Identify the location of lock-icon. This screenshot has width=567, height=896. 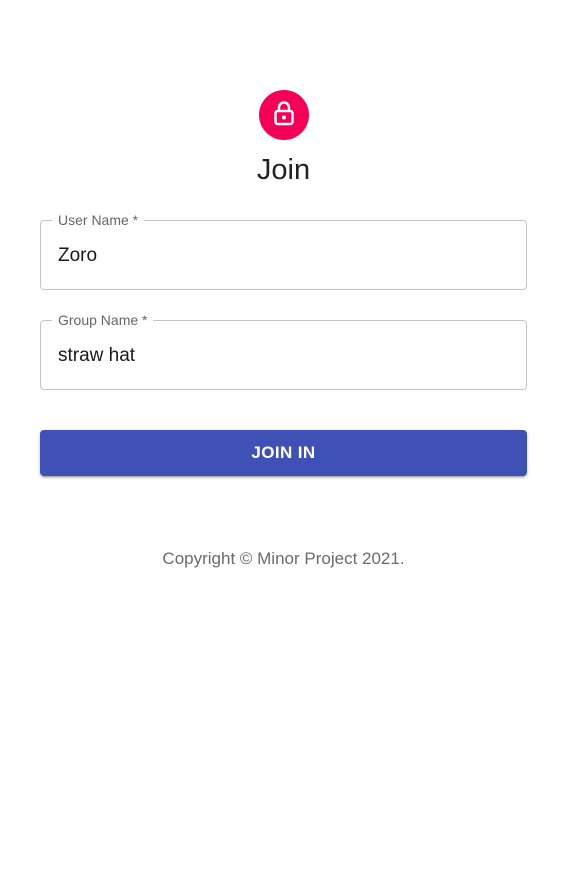
(284, 115).